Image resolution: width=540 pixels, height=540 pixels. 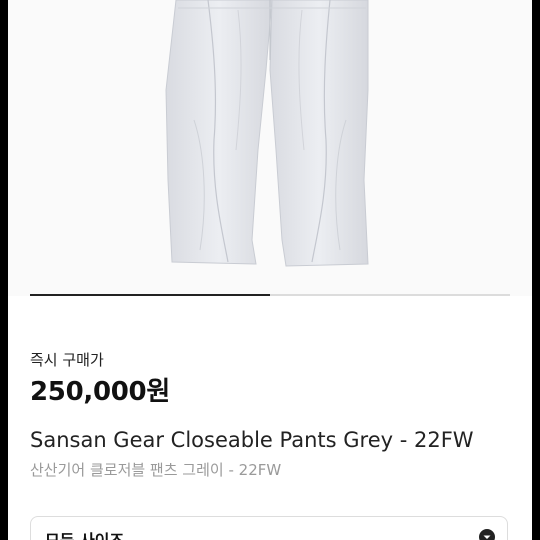 I want to click on gallery-progress-track, so click(x=270, y=295).